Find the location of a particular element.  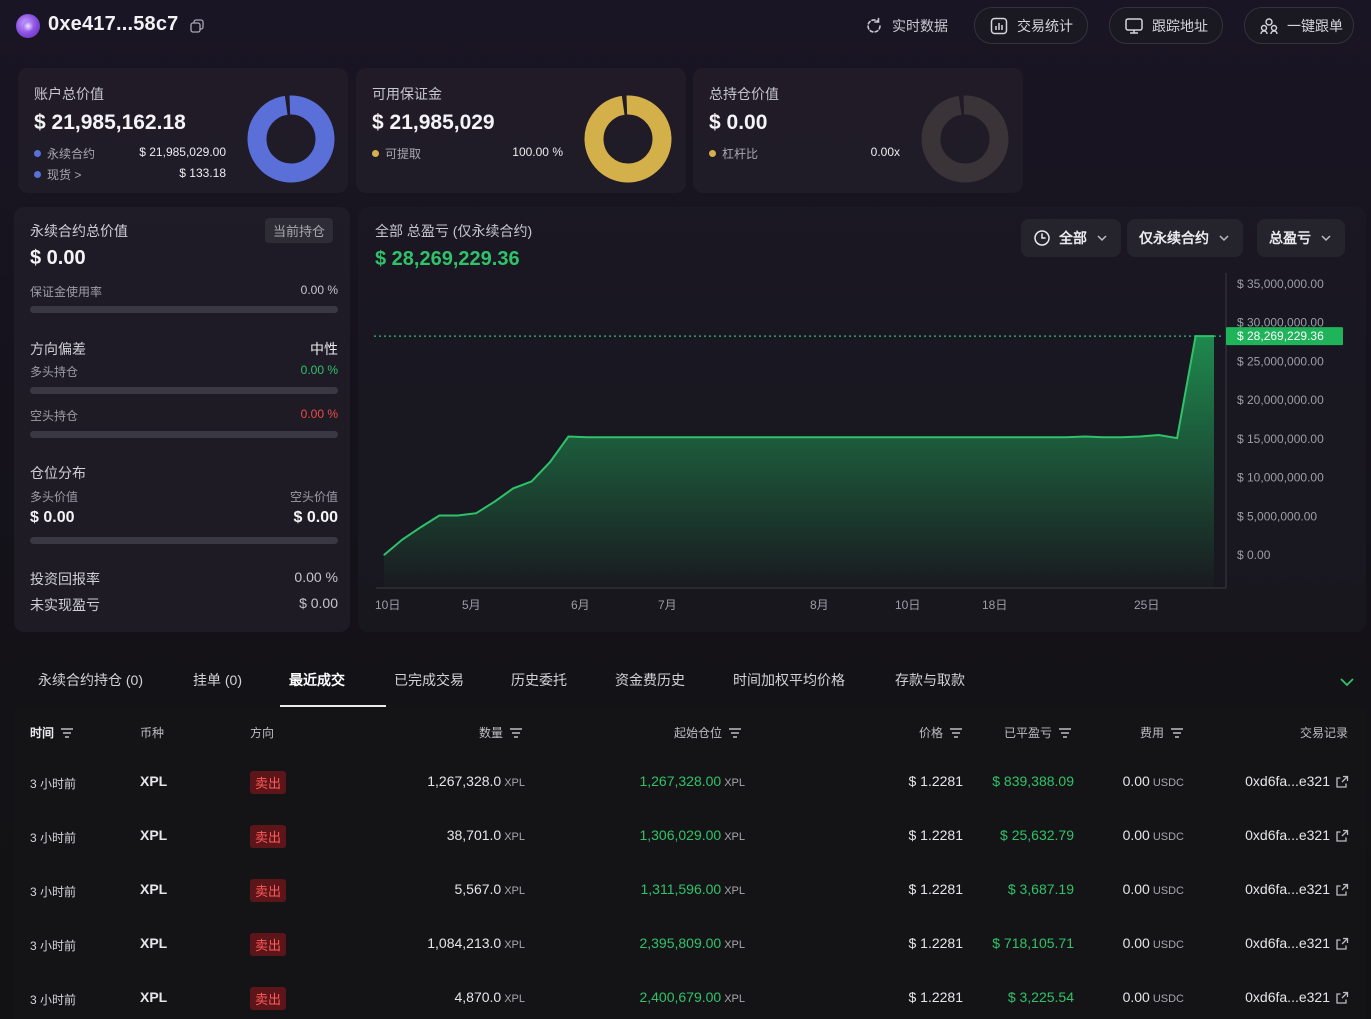

col-start-position: 起始仓位 is located at coordinates (708, 732).